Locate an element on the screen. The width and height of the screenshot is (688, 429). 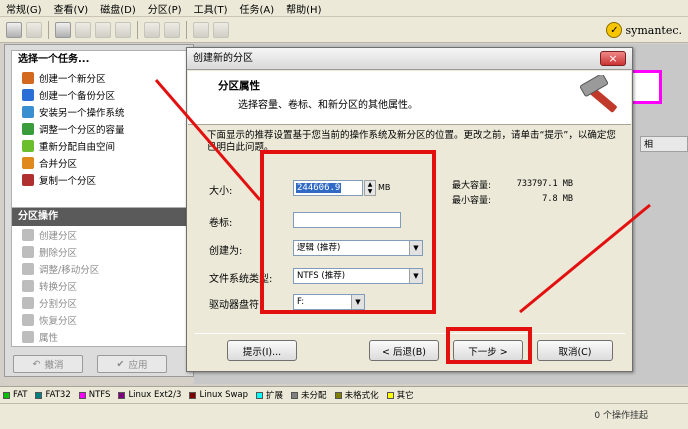
partition-op-item: 调整/移动分区 is located at coordinates (99, 268).